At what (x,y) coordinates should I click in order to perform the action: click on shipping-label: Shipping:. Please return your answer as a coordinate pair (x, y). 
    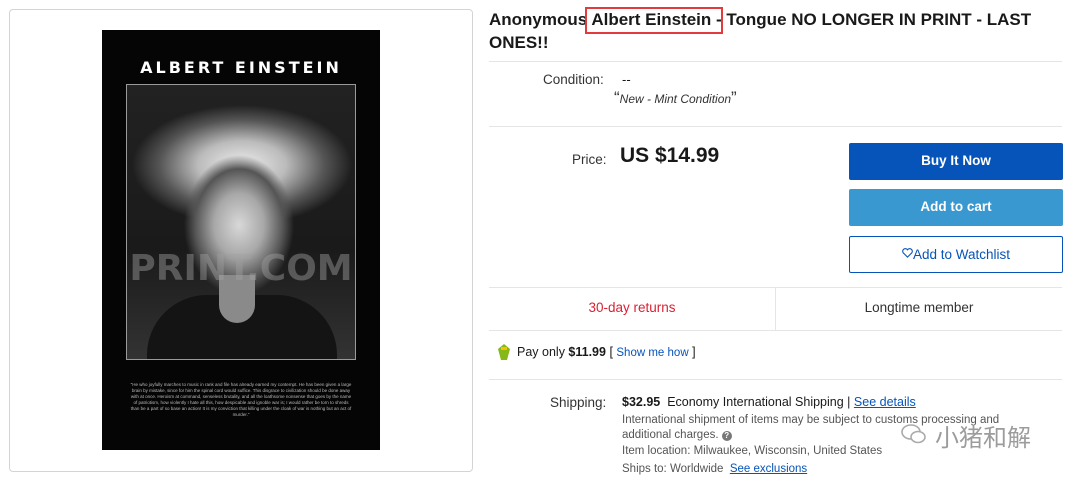
    Looking at the image, I should click on (578, 402).